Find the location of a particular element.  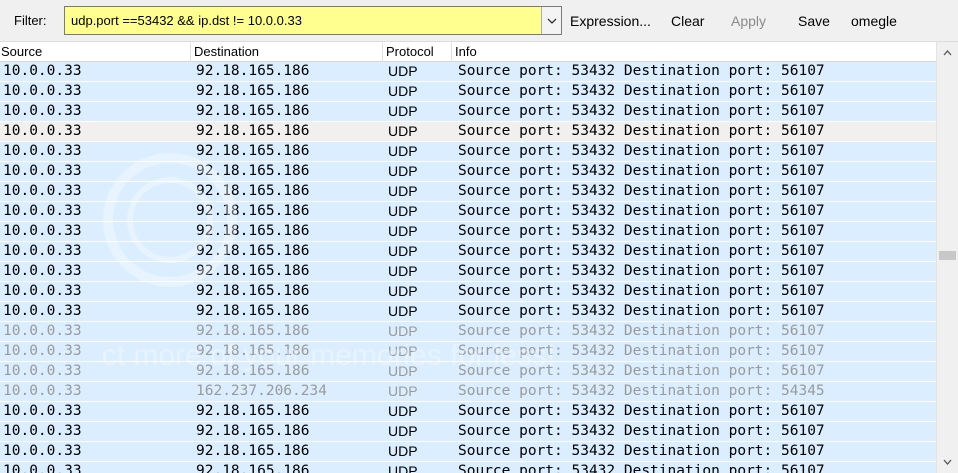

scroll-down-button is located at coordinates (947, 462).